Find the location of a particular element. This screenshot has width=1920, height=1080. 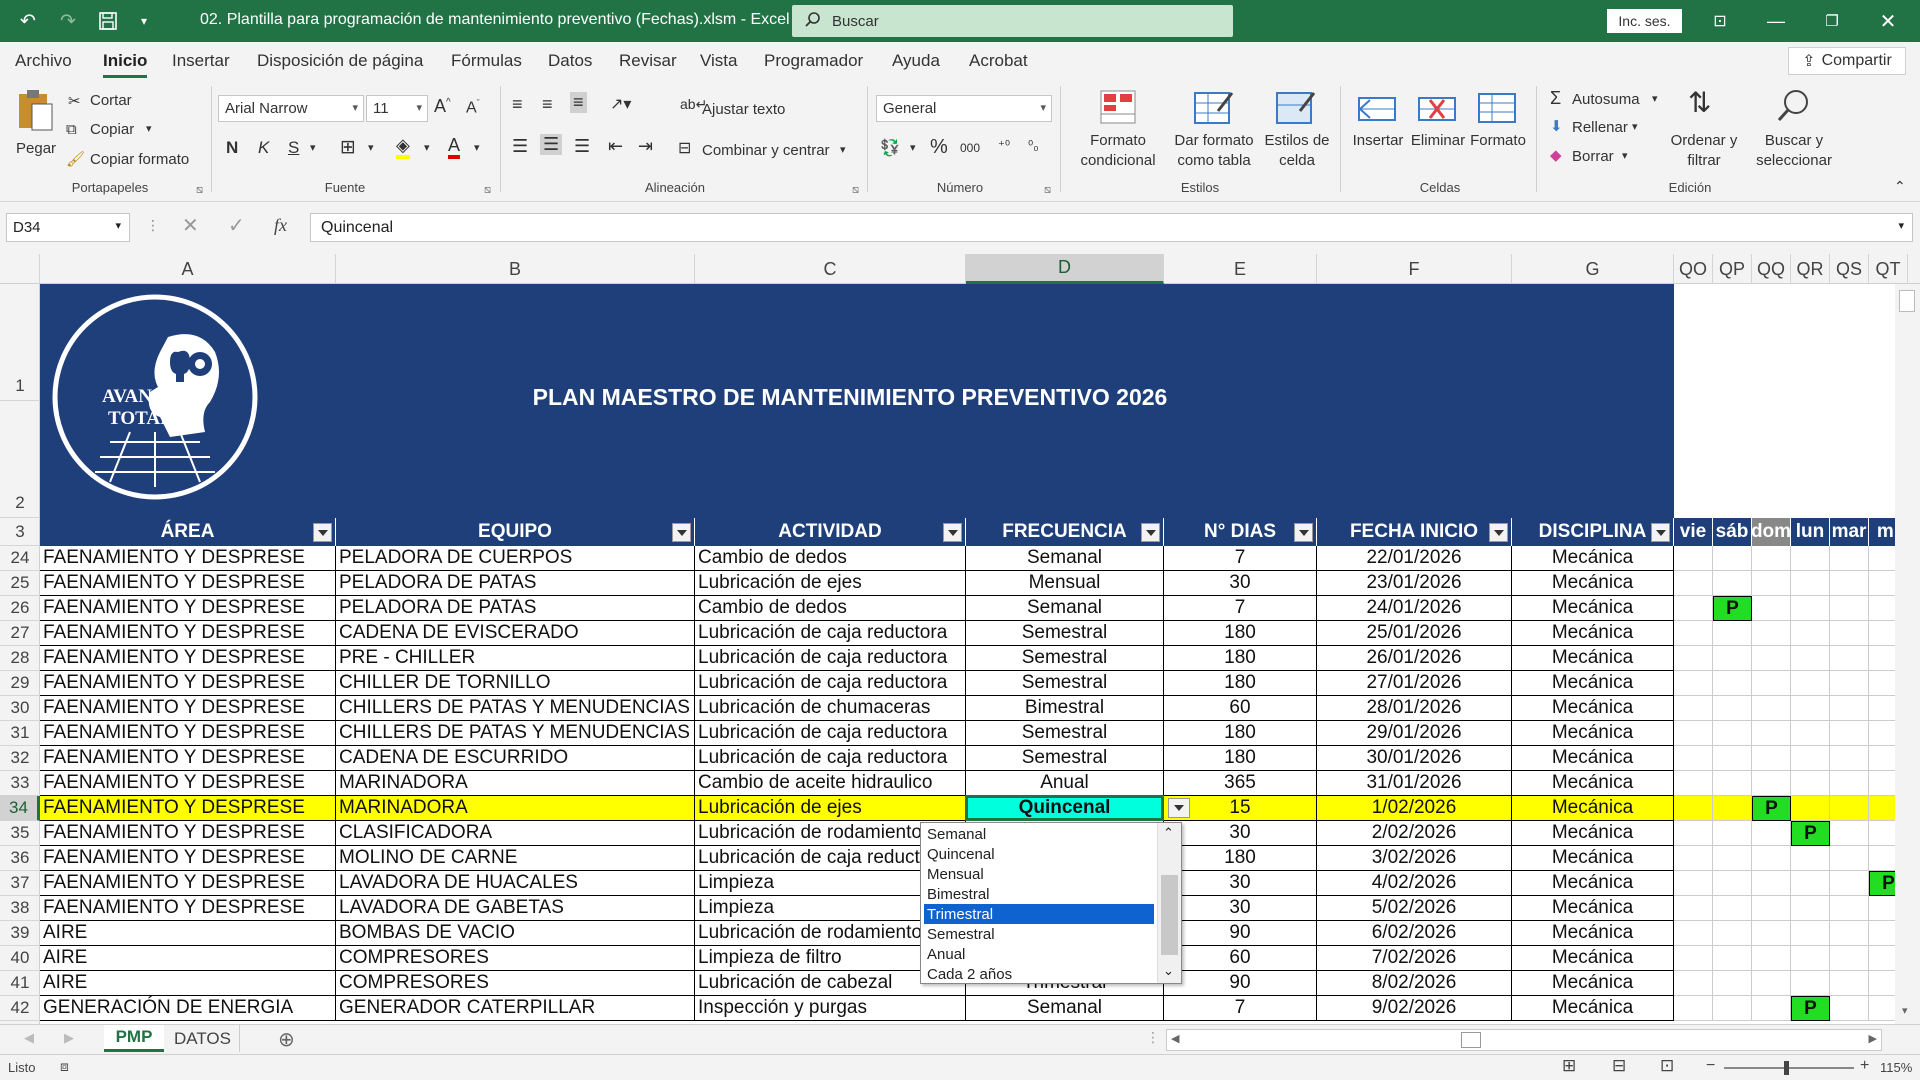

list-option: Semestral is located at coordinates (1039, 934).